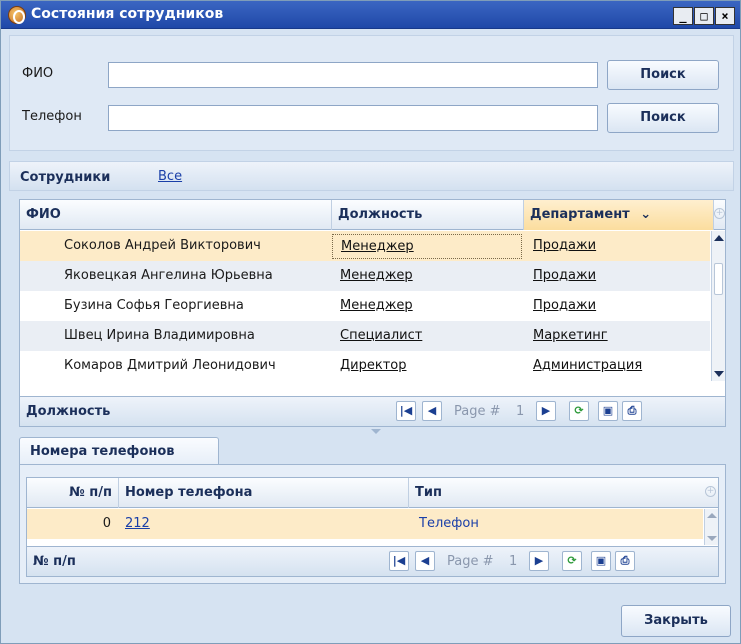  What do you see at coordinates (264, 493) in the screenshot?
I see `column-header-phone-number: Номер телефона` at bounding box center [264, 493].